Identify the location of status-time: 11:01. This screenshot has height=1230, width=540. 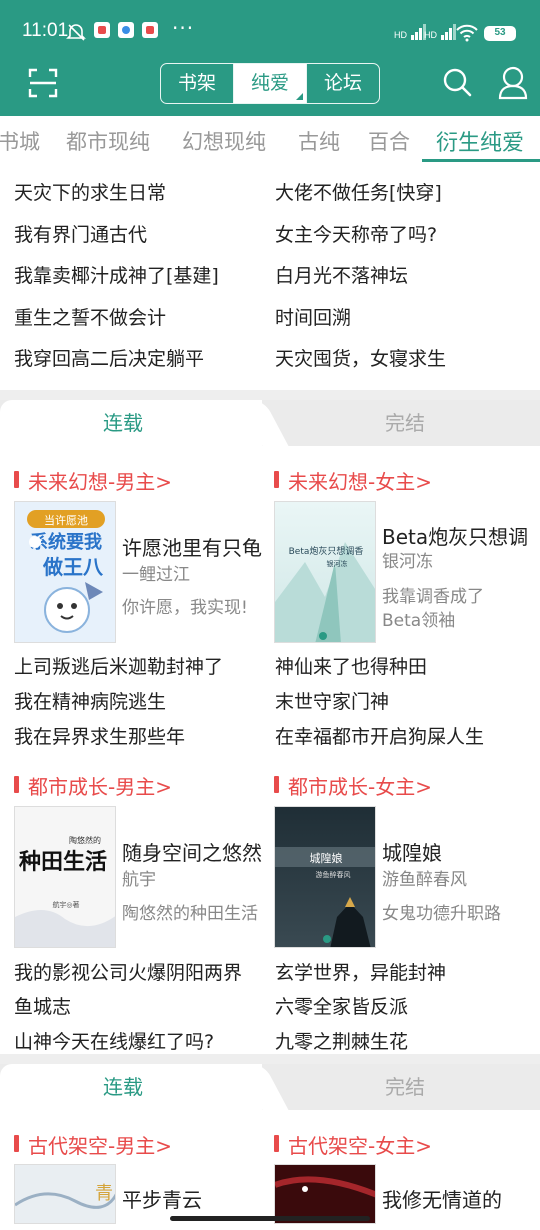
(45, 30).